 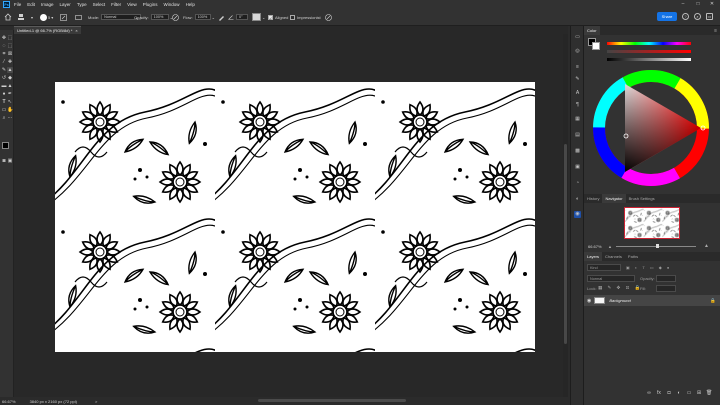 I want to click on aligned-option: ✓ Aligned, so click(x=278, y=17).